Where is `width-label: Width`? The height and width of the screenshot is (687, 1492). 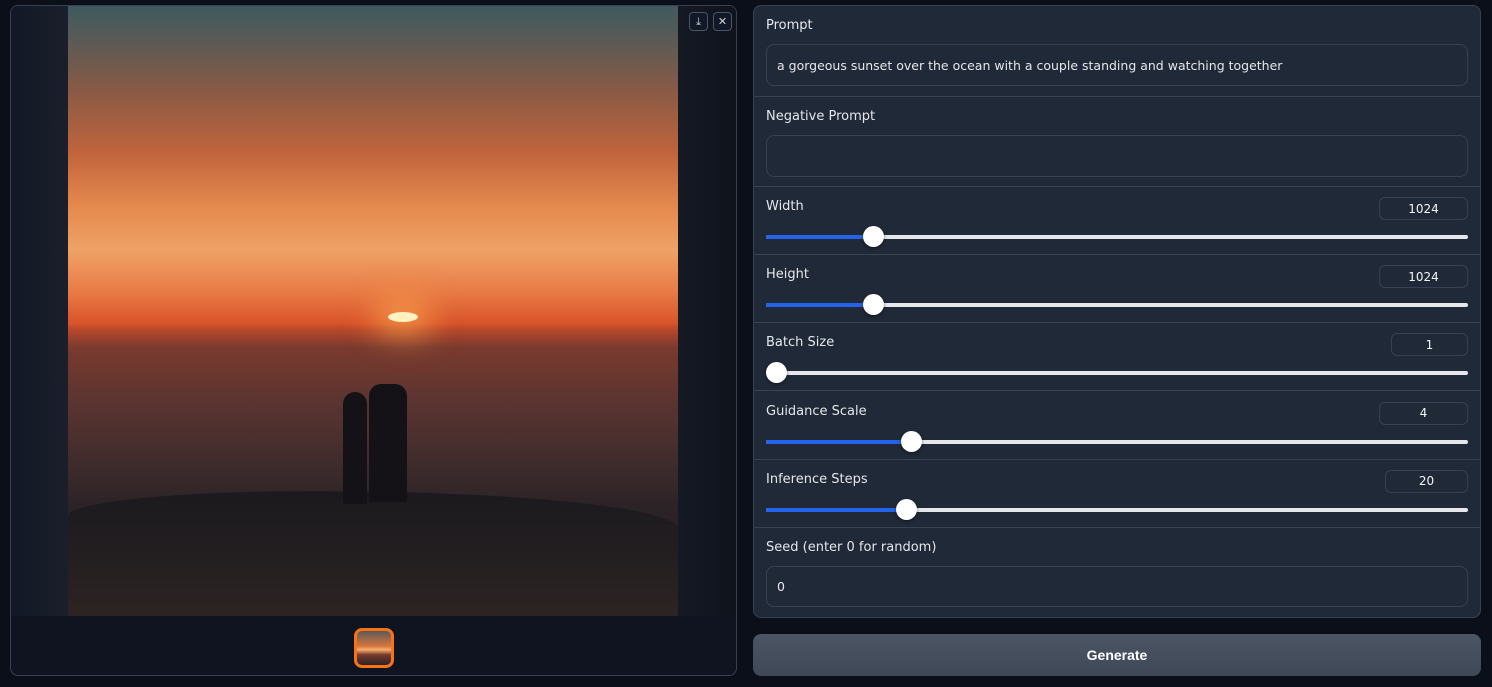
width-label: Width is located at coordinates (785, 206).